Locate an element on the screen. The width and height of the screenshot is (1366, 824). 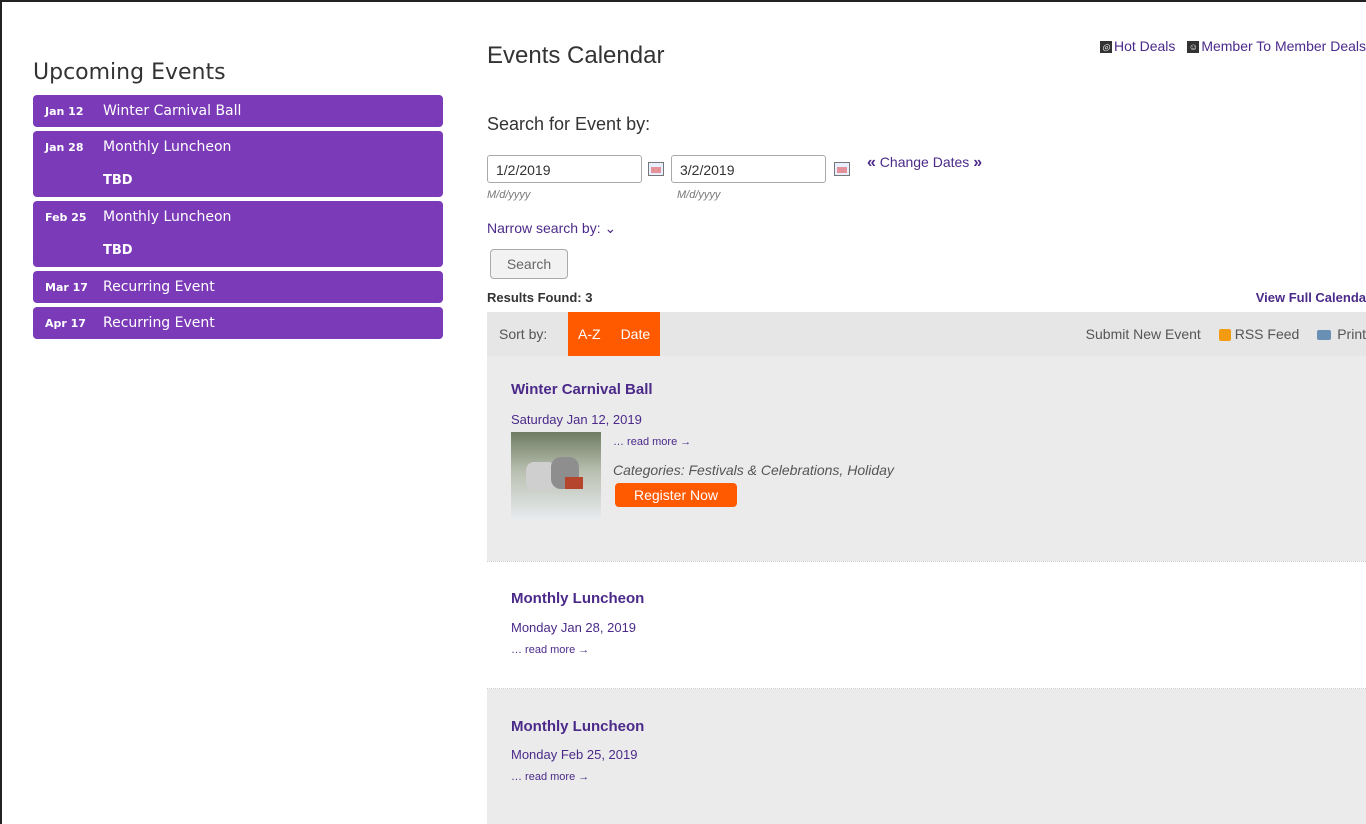
chevron-down-icon: ⌄ is located at coordinates (610, 228).